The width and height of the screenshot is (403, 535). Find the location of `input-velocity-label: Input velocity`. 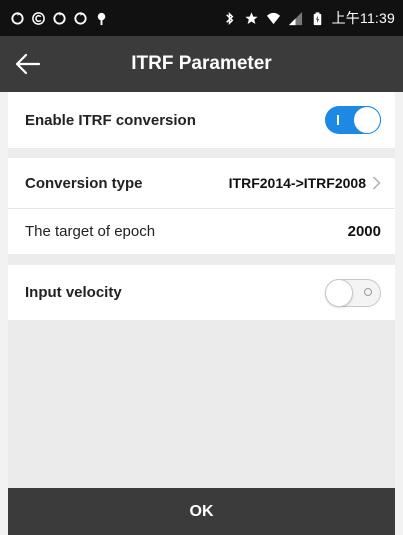

input-velocity-label: Input velocity is located at coordinates (73, 292).